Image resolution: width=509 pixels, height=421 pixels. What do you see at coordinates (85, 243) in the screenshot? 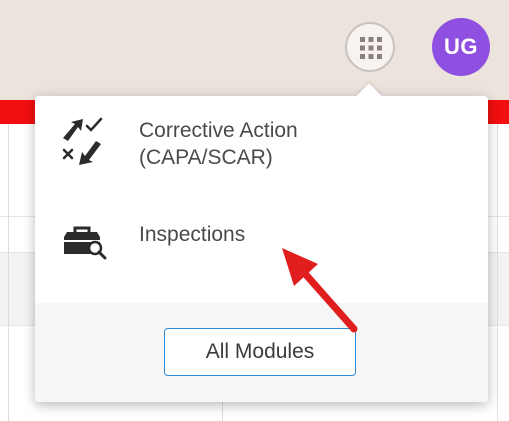
I see `inspections-toolbox-icon` at bounding box center [85, 243].